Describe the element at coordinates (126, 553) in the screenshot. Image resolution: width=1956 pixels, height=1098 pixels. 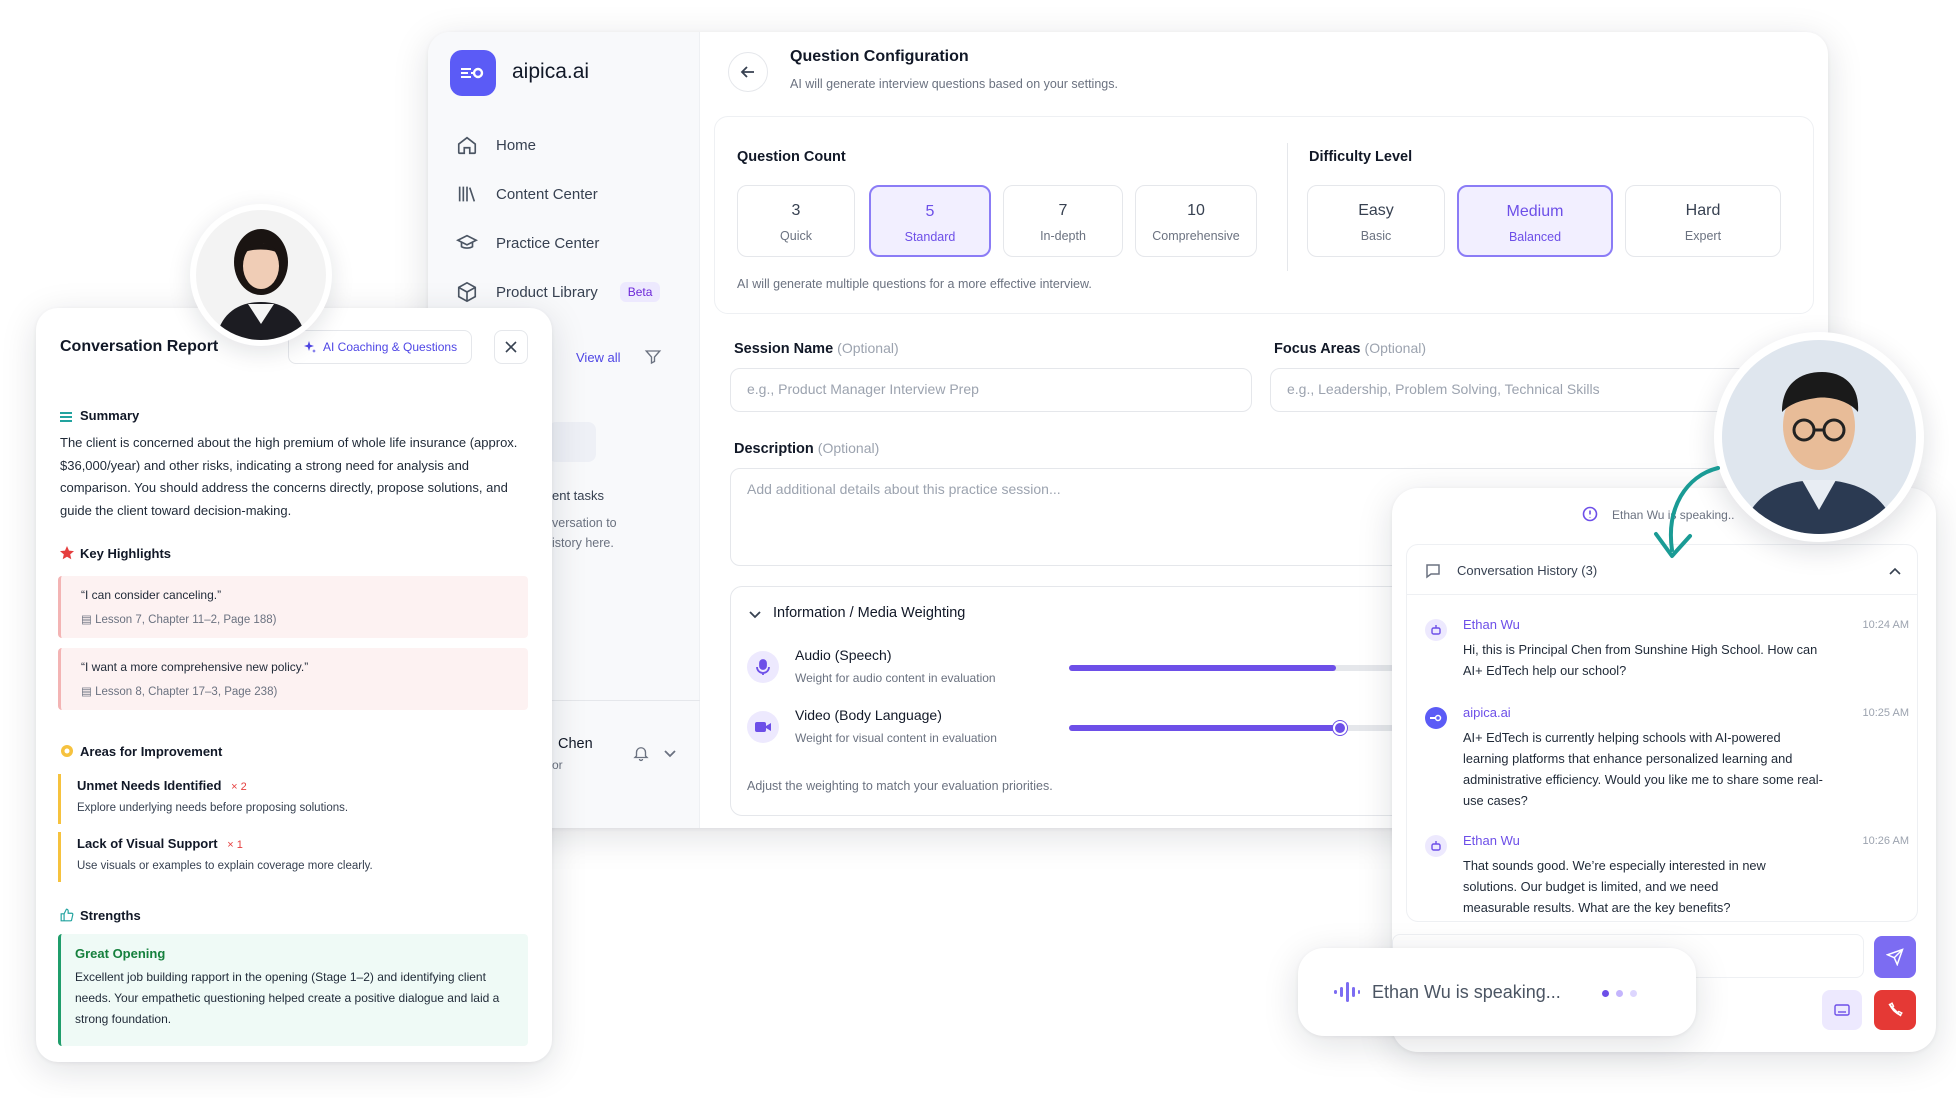
I see `highlights-title: Key Highlights` at that location.